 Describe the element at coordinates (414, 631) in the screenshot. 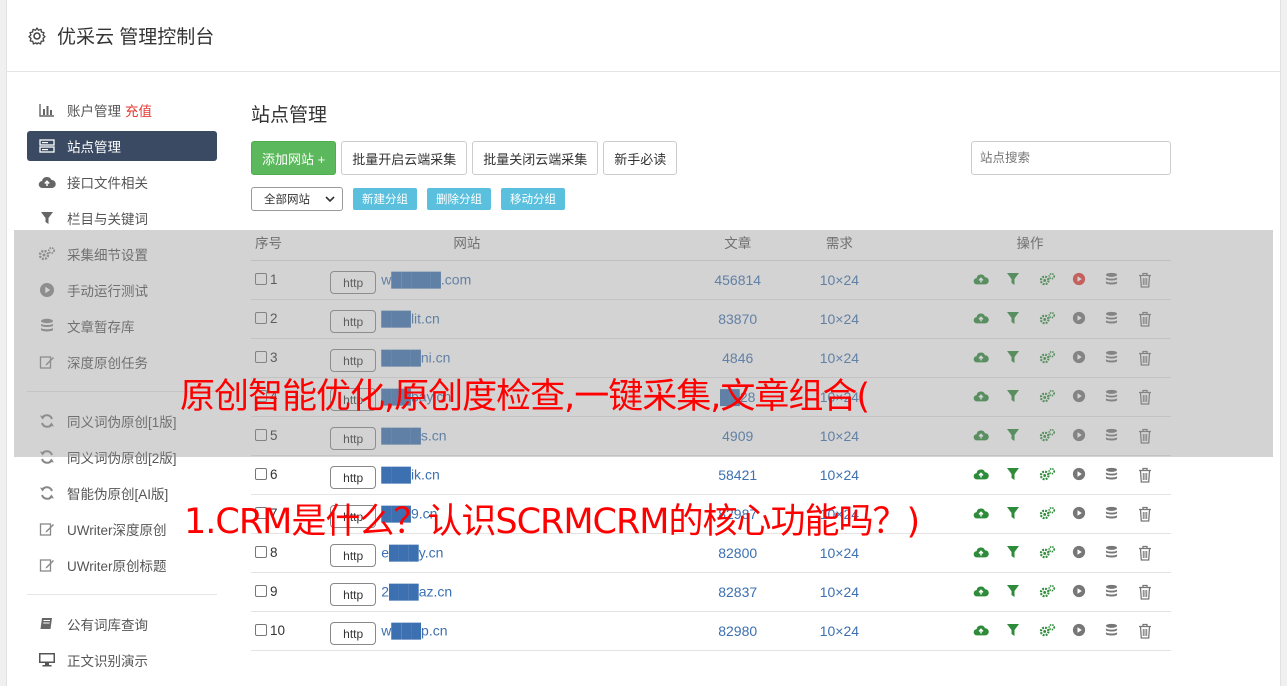

I see `site-domain-link: w███p.cn` at that location.